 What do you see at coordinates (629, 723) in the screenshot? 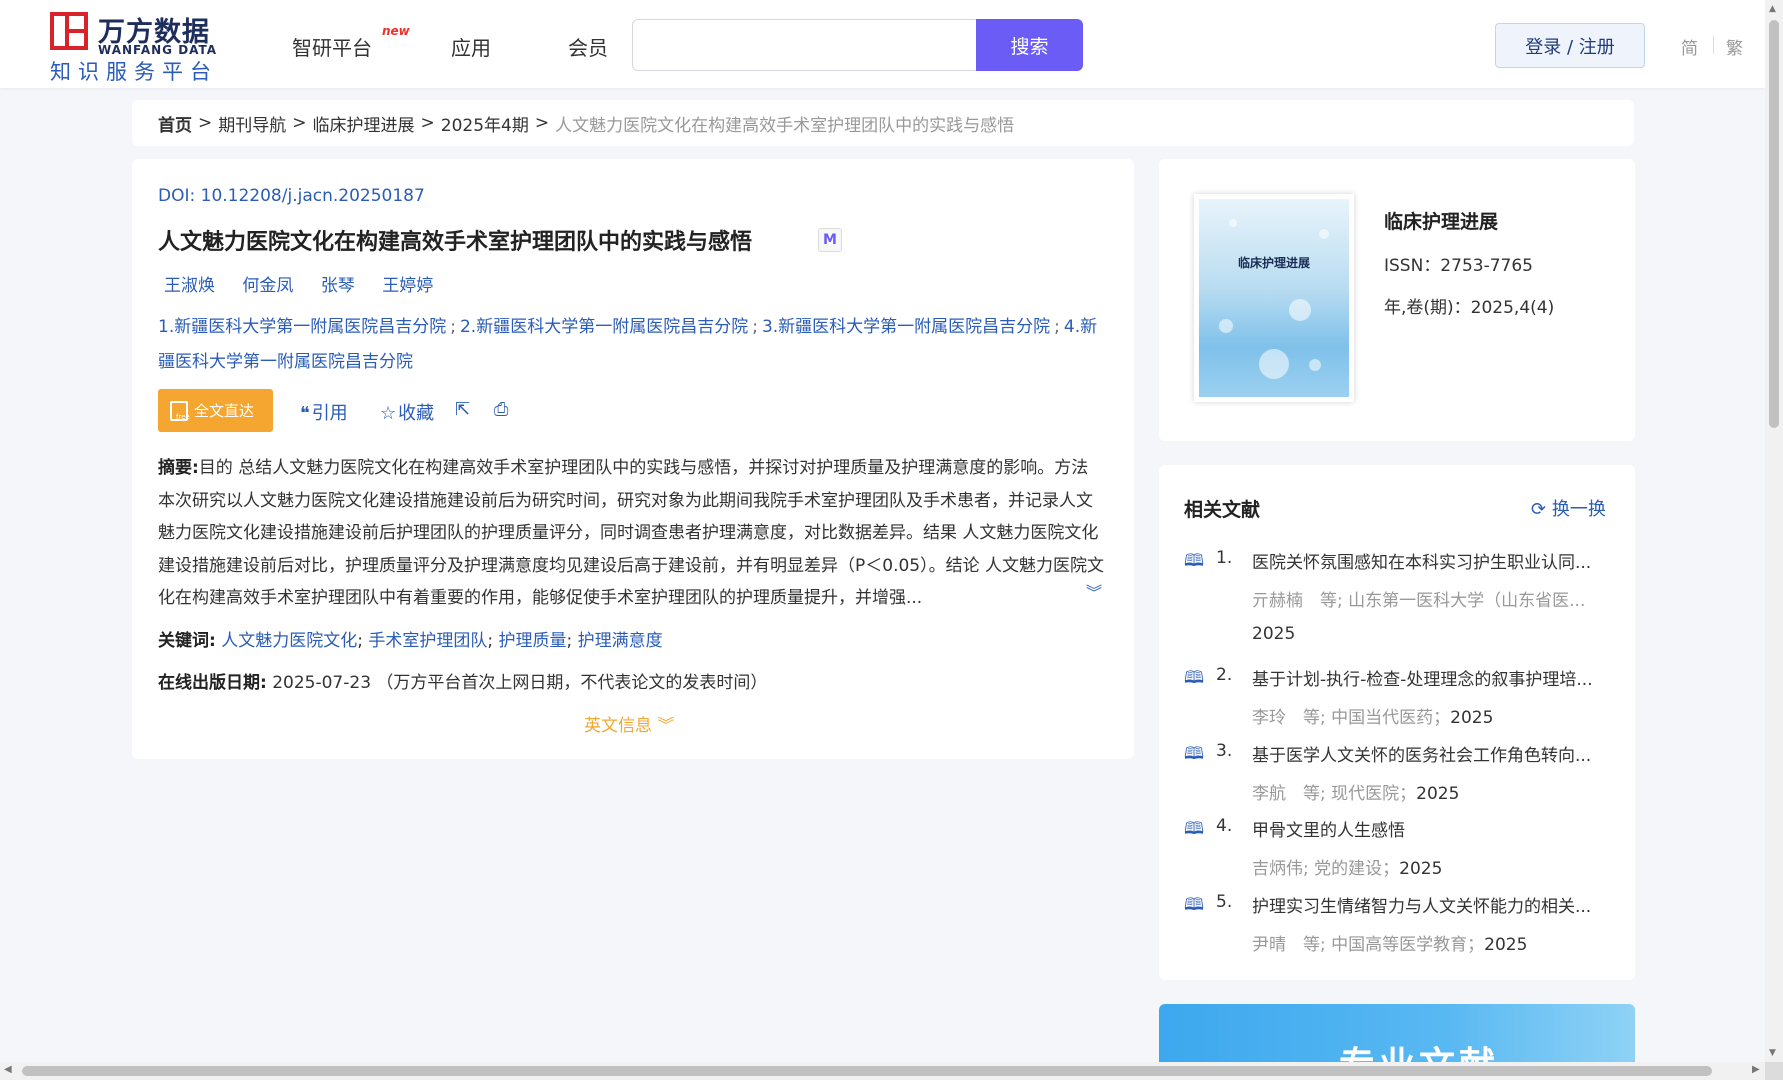
I see `english-info-toggle: 英文信息 ︾` at bounding box center [629, 723].